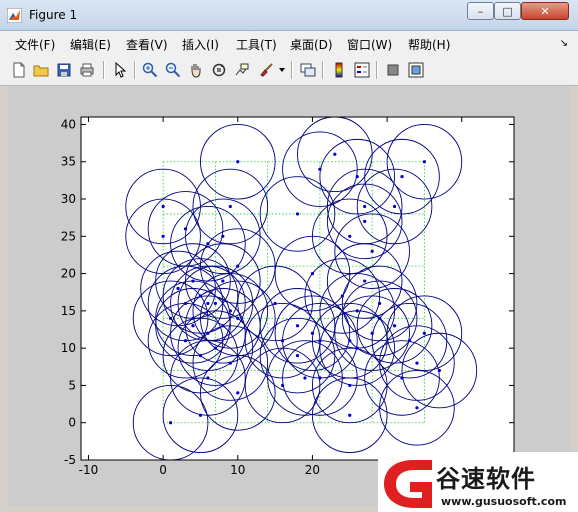  I want to click on y-tick-label: 40, so click(68, 124).